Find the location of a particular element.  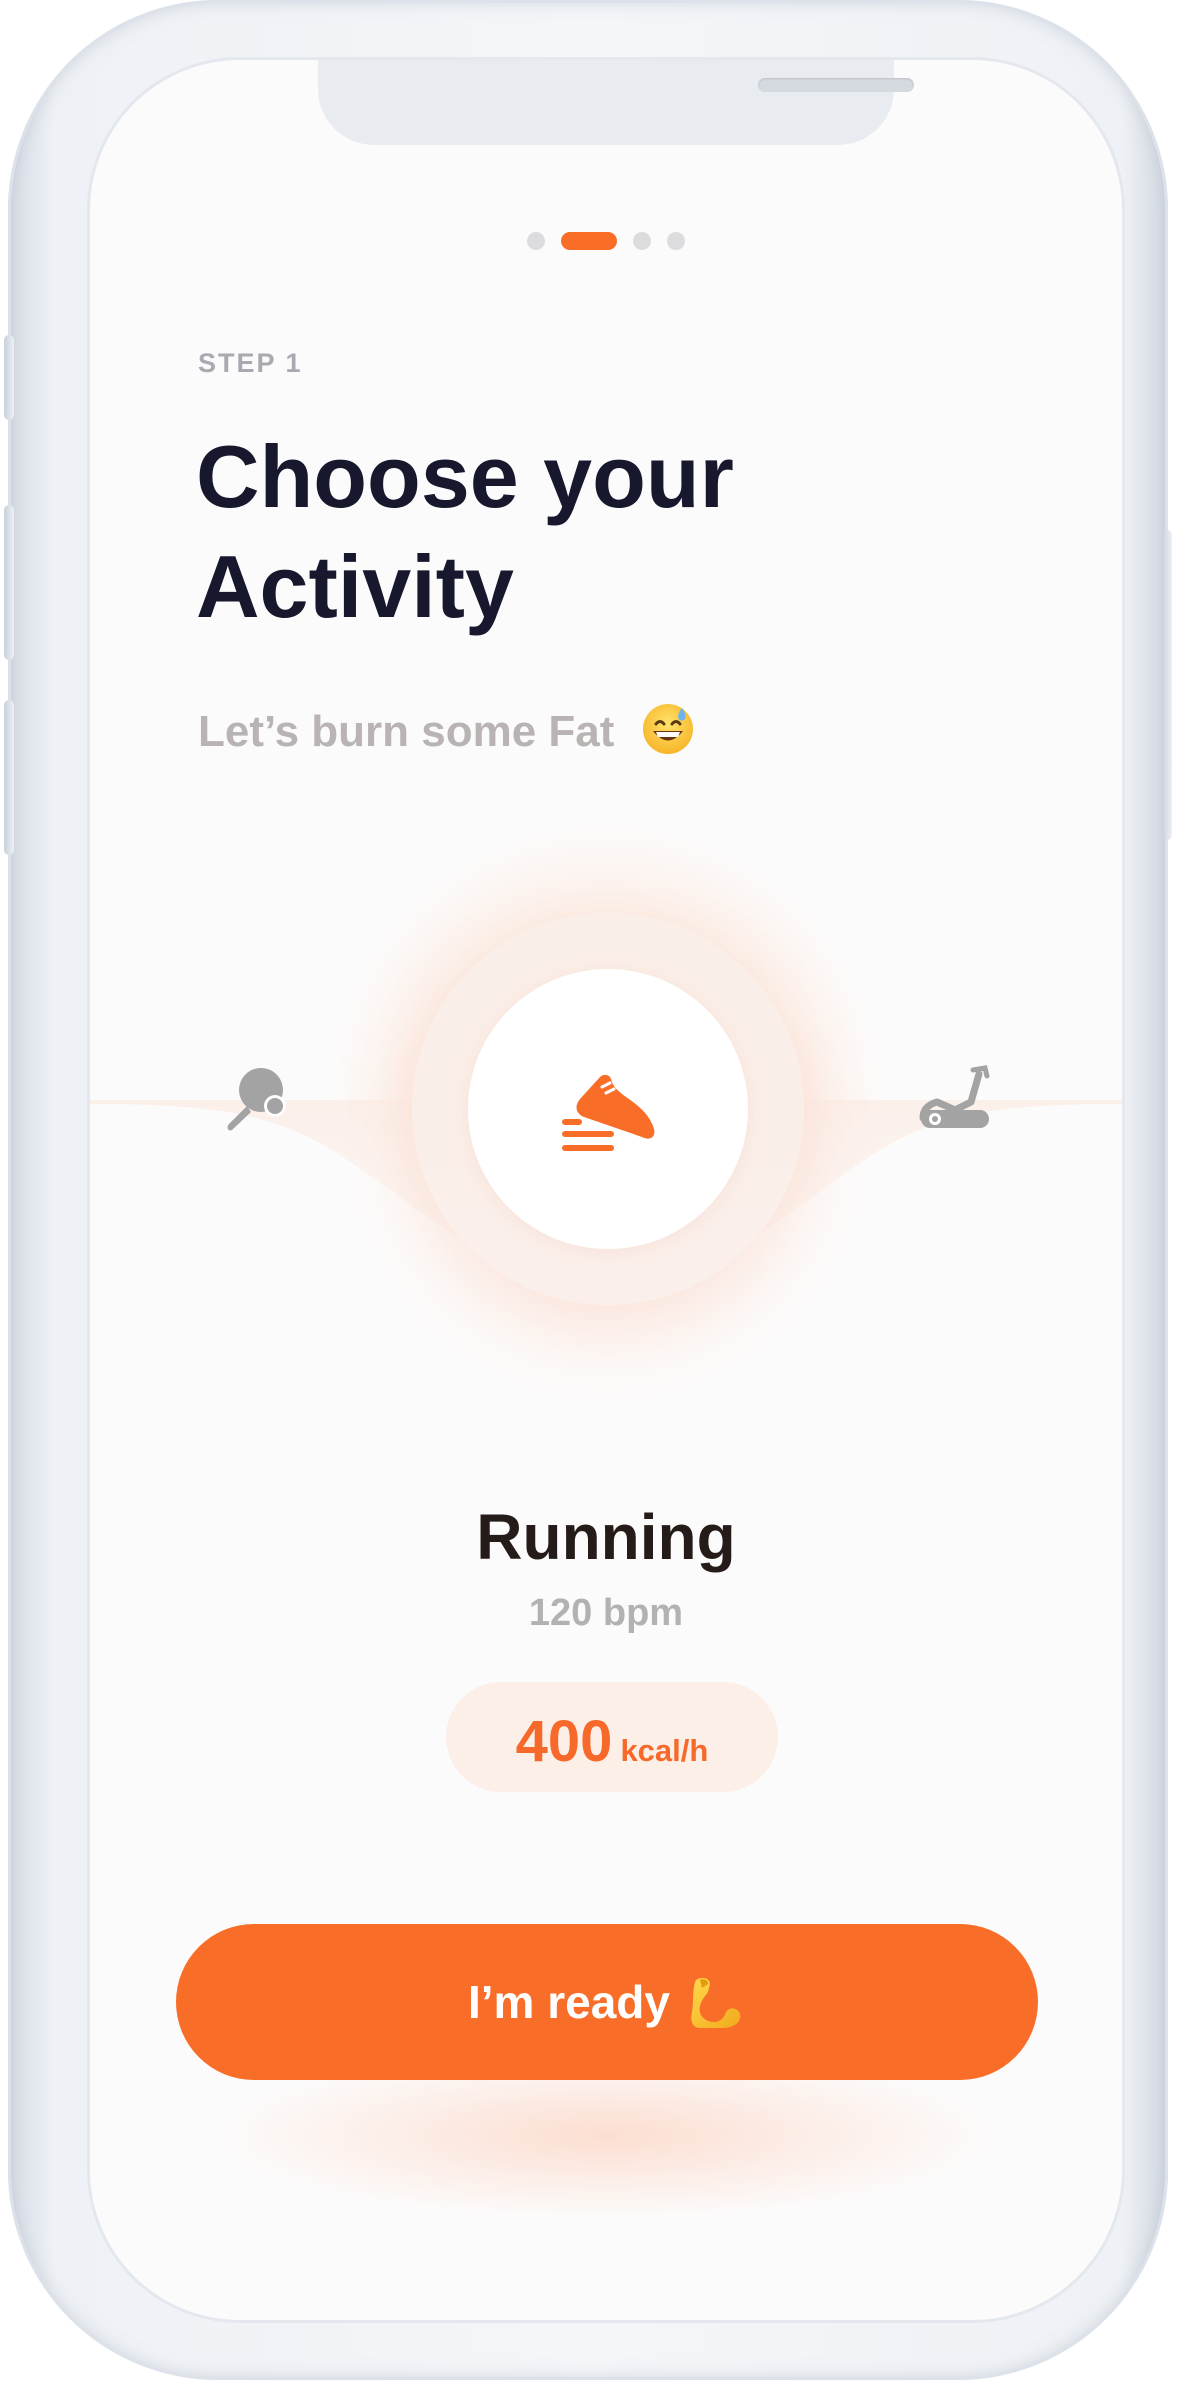

calories-badge: 400 kcal/h is located at coordinates (612, 1737).